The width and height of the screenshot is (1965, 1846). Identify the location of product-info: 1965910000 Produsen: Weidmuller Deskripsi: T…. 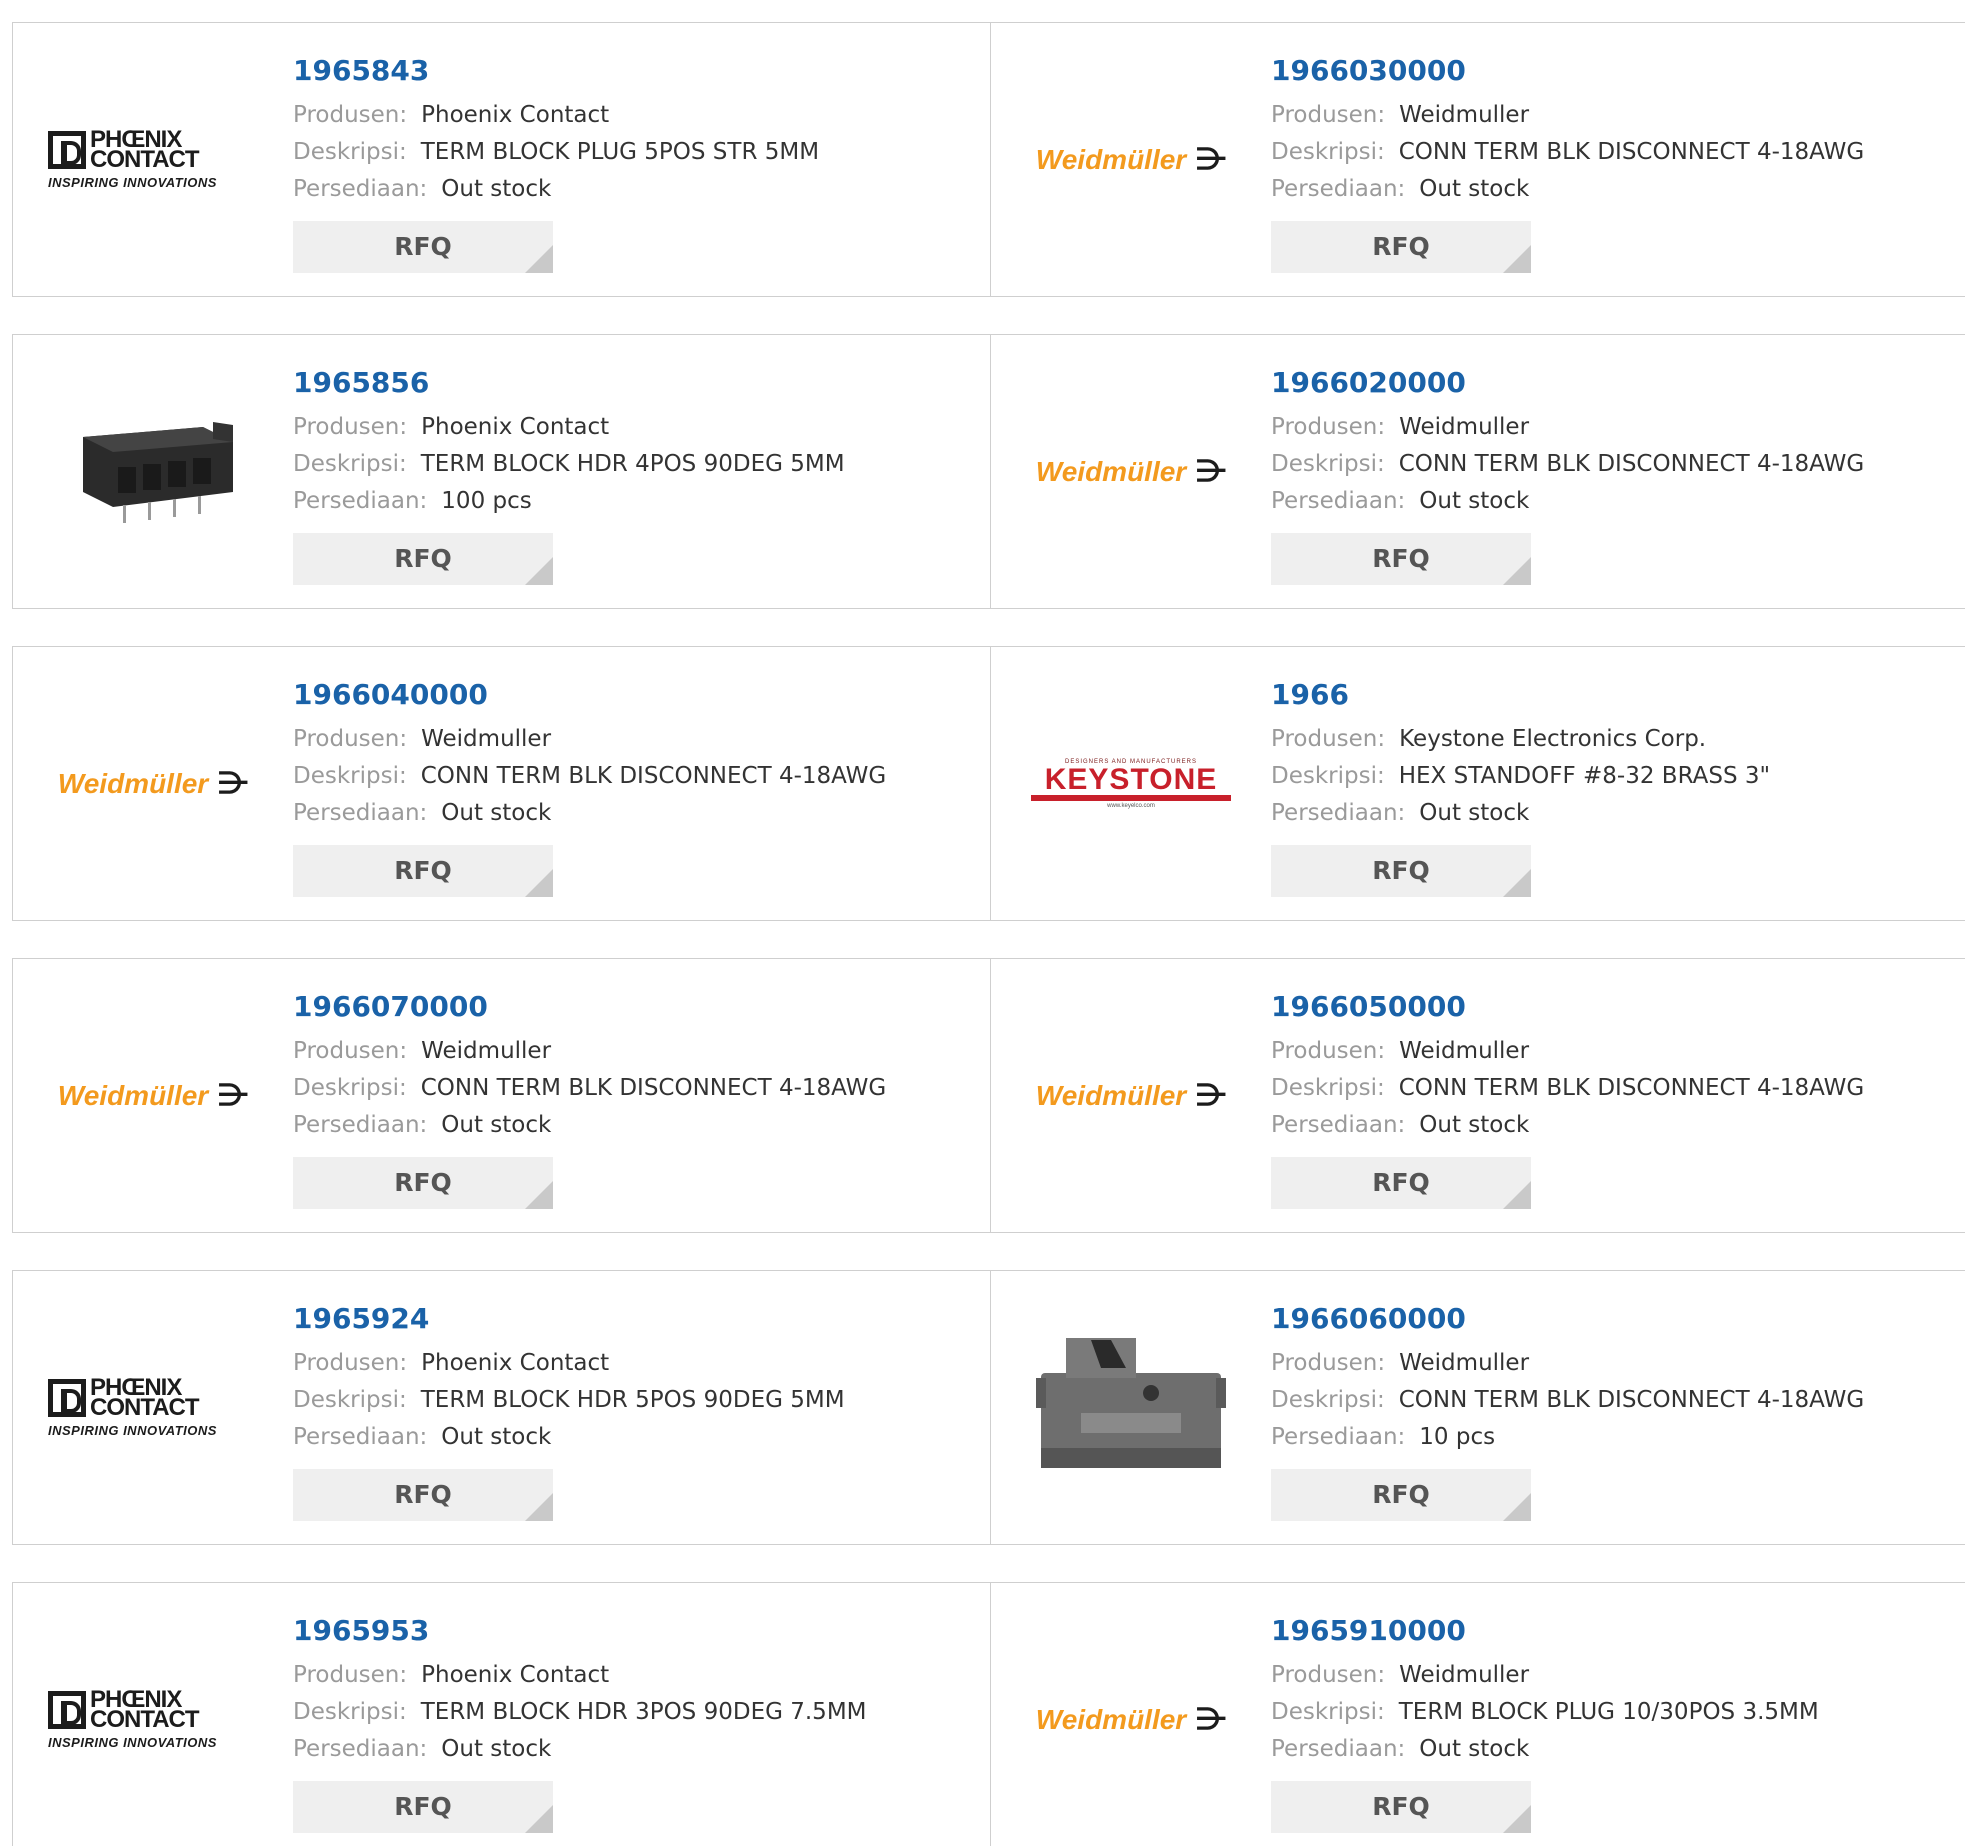
(1545, 1723).